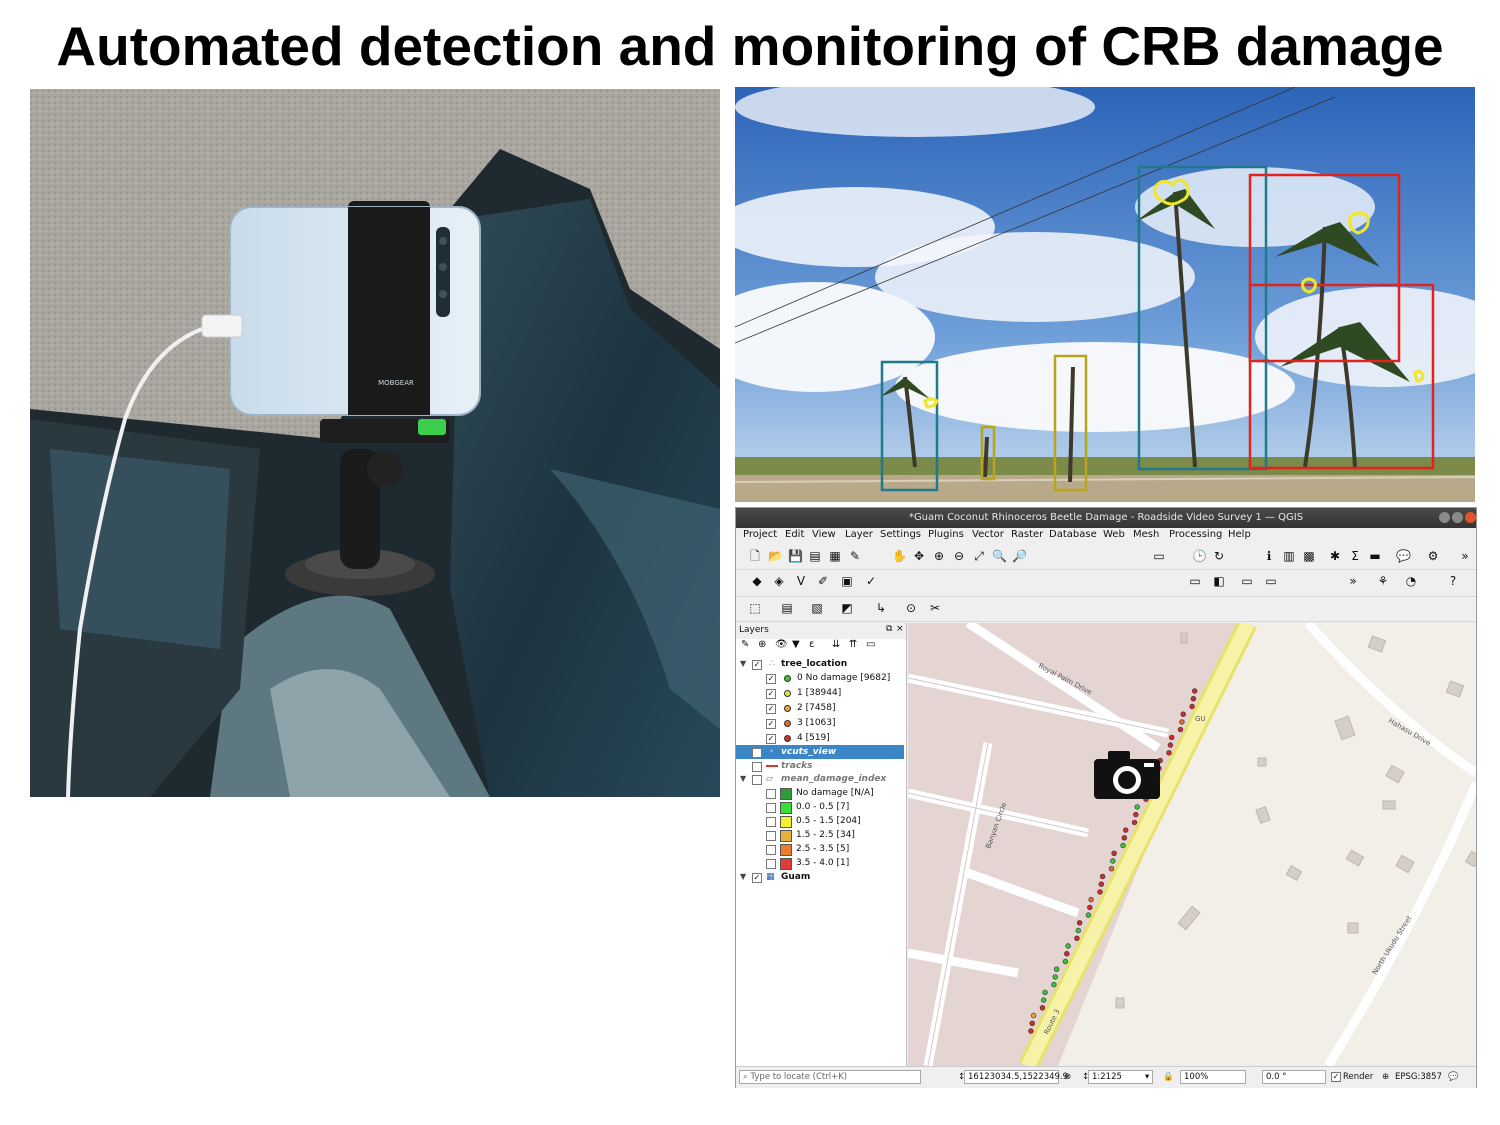  What do you see at coordinates (899, 556) in the screenshot?
I see `pan-icon: ✋` at bounding box center [899, 556].